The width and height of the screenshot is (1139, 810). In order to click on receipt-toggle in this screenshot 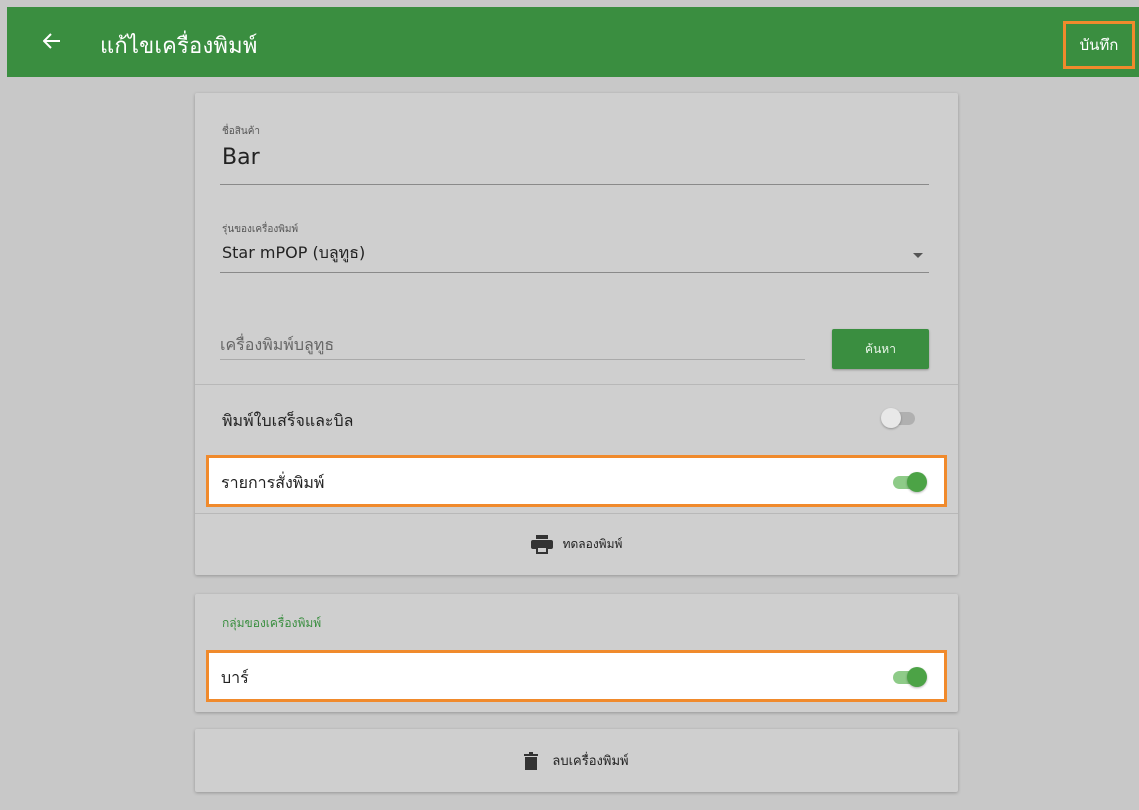, I will do `click(899, 418)`.